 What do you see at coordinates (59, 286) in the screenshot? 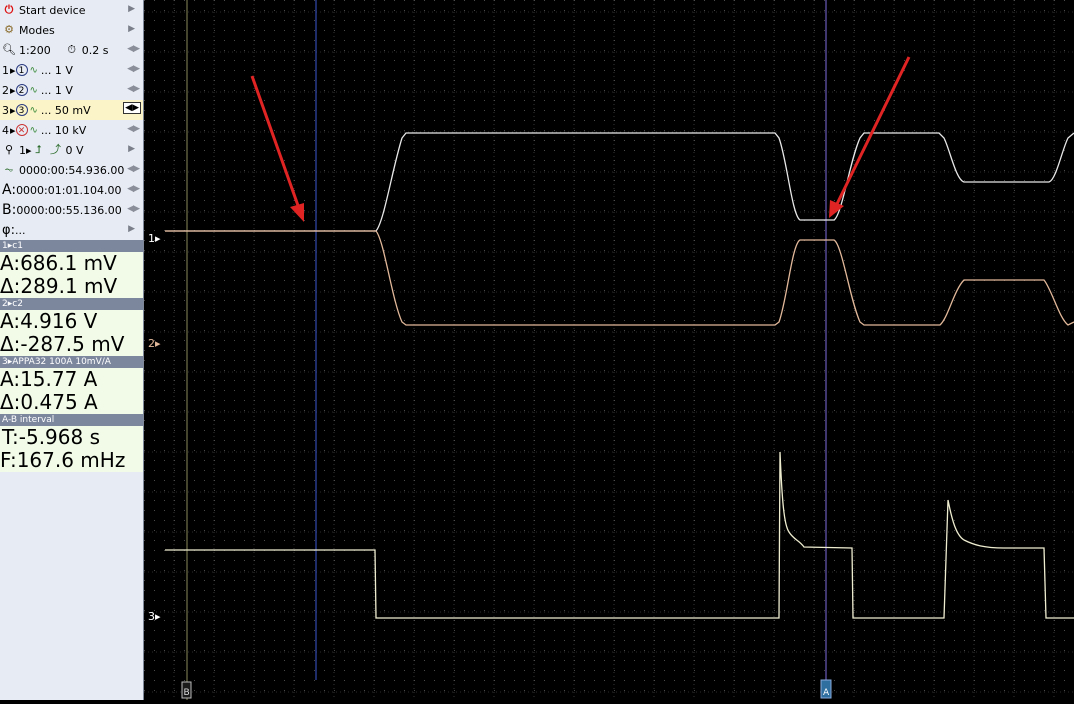
I see `measurement-delta: Δ:289.1 mV` at bounding box center [59, 286].